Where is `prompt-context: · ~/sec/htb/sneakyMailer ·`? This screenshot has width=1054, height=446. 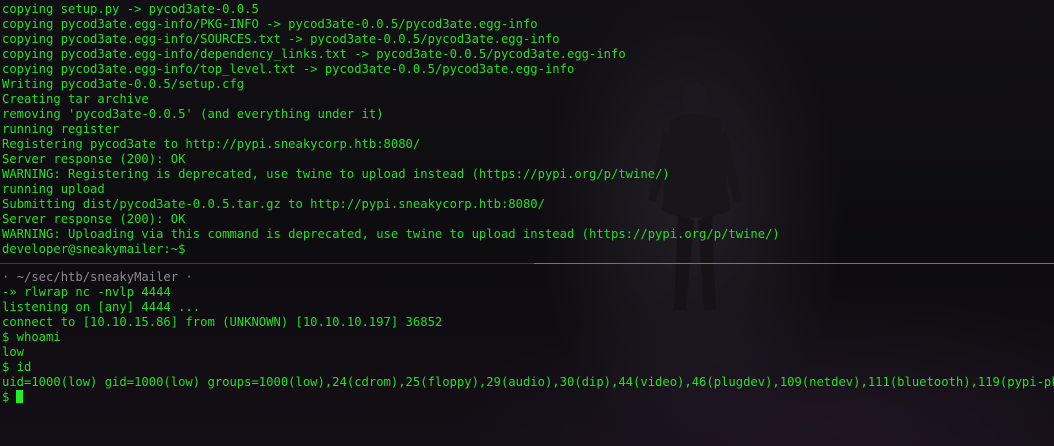 prompt-context: · ~/sec/htb/sneakyMailer · is located at coordinates (97, 277).